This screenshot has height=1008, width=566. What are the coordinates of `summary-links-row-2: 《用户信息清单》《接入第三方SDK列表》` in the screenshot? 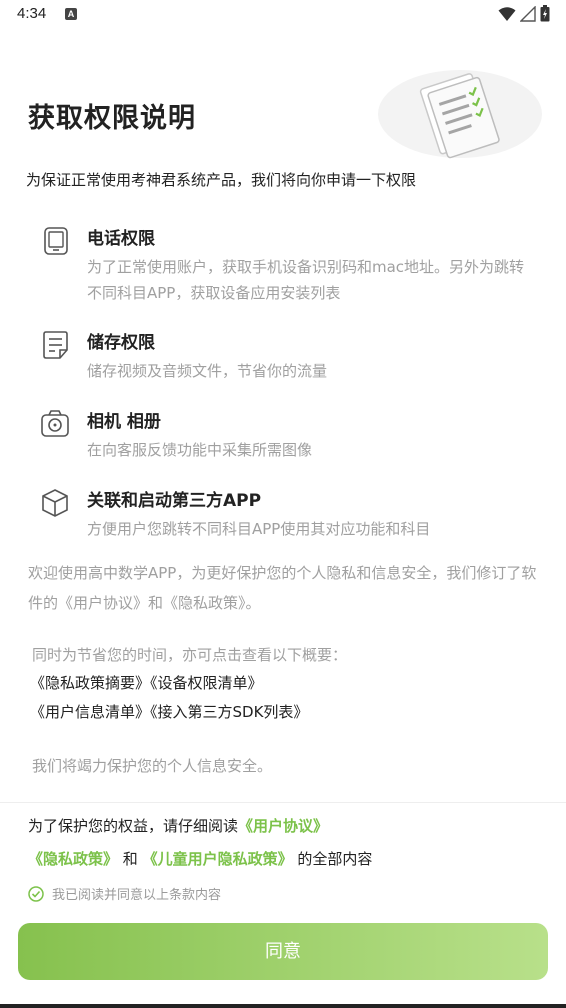 It's located at (169, 712).